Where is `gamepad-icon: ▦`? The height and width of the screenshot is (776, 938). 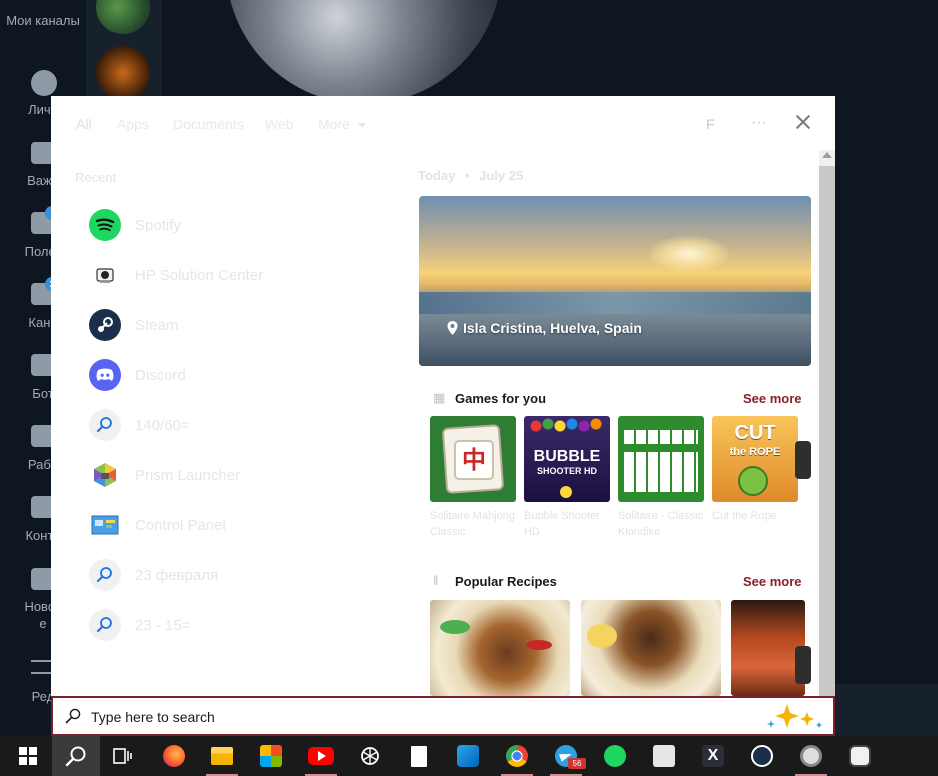 gamepad-icon: ▦ is located at coordinates (439, 397).